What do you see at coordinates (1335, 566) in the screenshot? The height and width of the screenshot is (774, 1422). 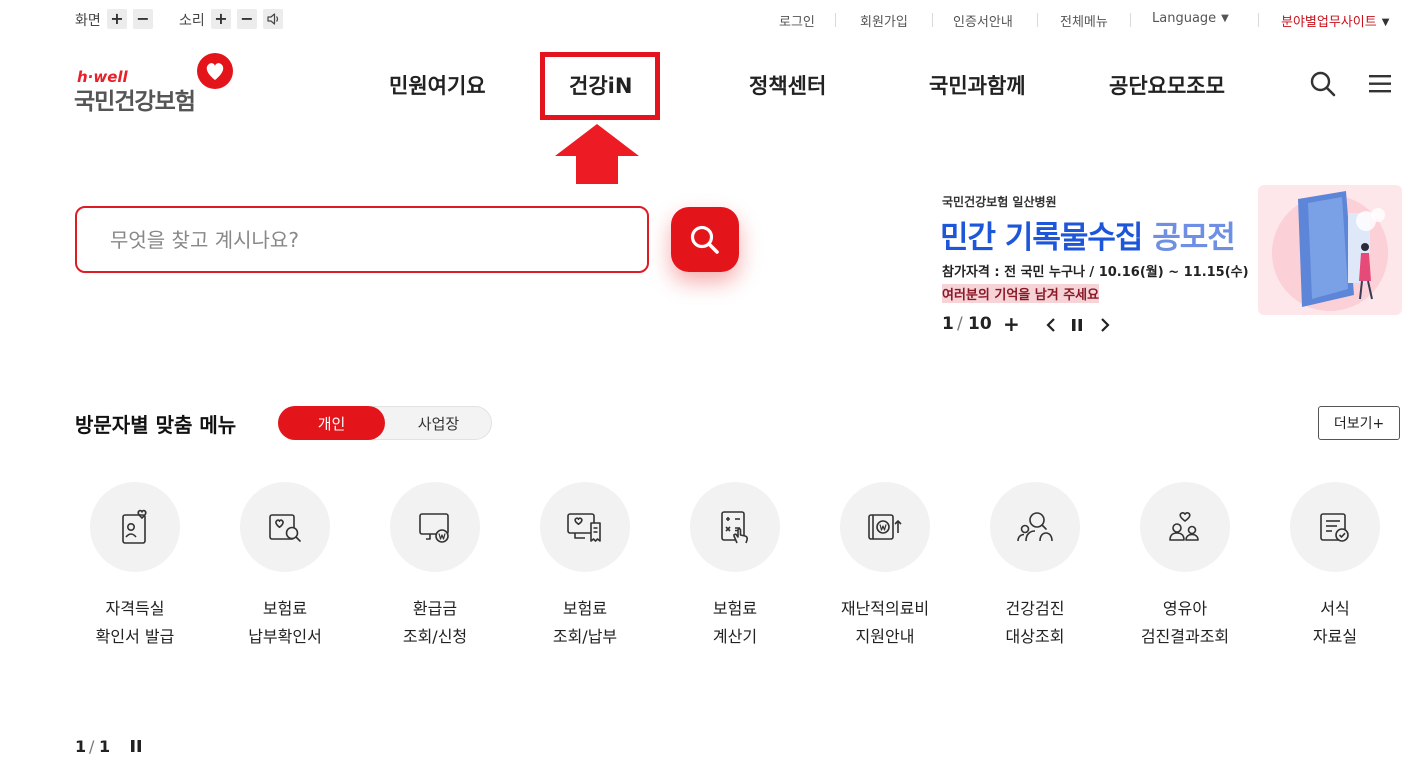 I see `service-item-forms-library: 서식자료실` at bounding box center [1335, 566].